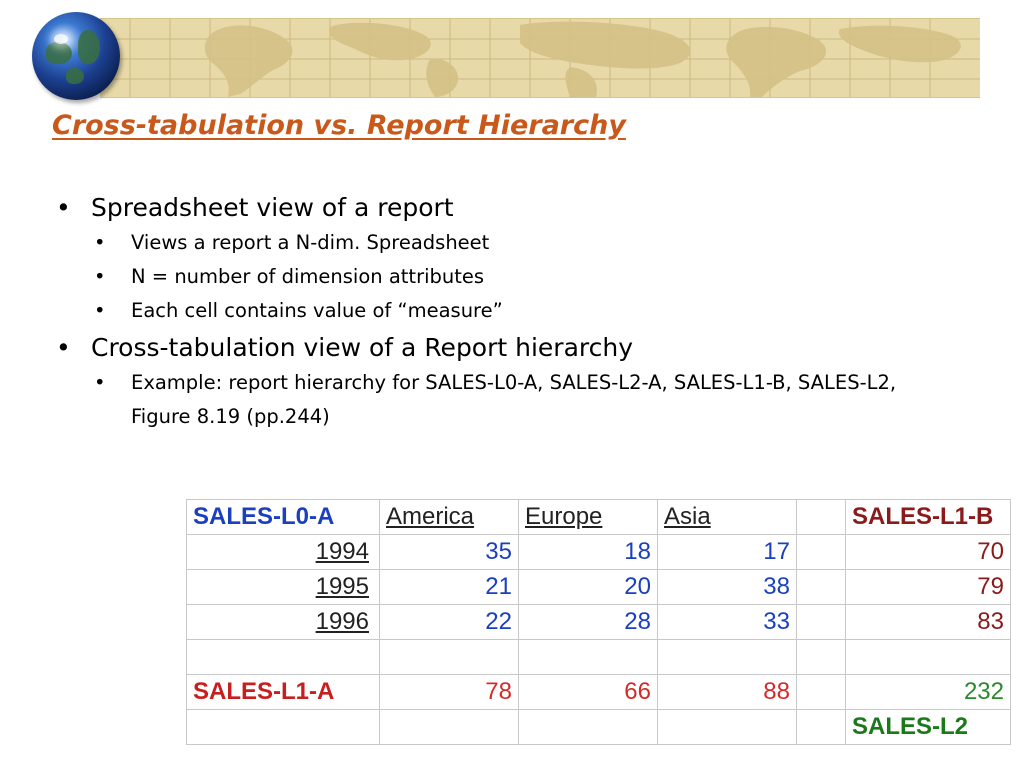 Image resolution: width=1024 pixels, height=768 pixels. What do you see at coordinates (727, 587) in the screenshot?
I see `cell-value: 38` at bounding box center [727, 587].